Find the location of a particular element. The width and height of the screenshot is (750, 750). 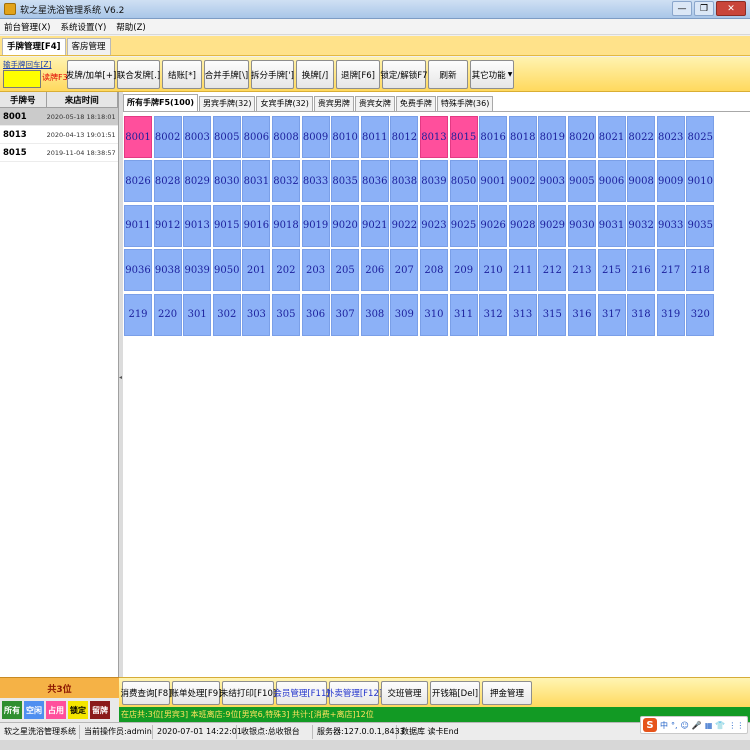

tab-free-wristbands: 免费手牌 is located at coordinates (415, 103).